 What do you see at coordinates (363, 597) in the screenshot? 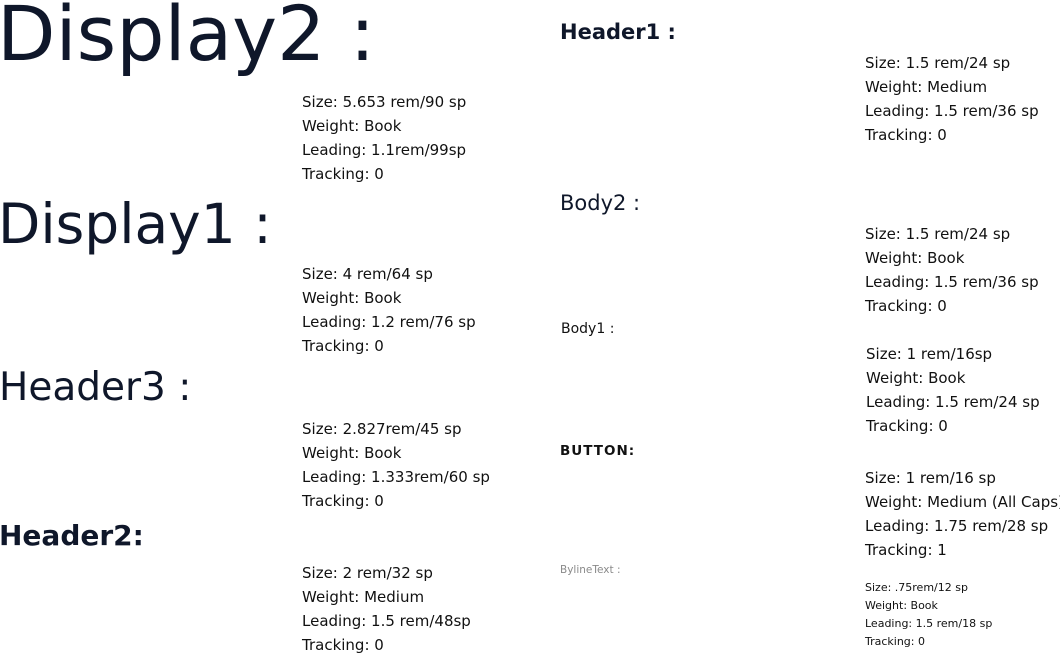
I see `header2-weight: Weight: Medium` at bounding box center [363, 597].